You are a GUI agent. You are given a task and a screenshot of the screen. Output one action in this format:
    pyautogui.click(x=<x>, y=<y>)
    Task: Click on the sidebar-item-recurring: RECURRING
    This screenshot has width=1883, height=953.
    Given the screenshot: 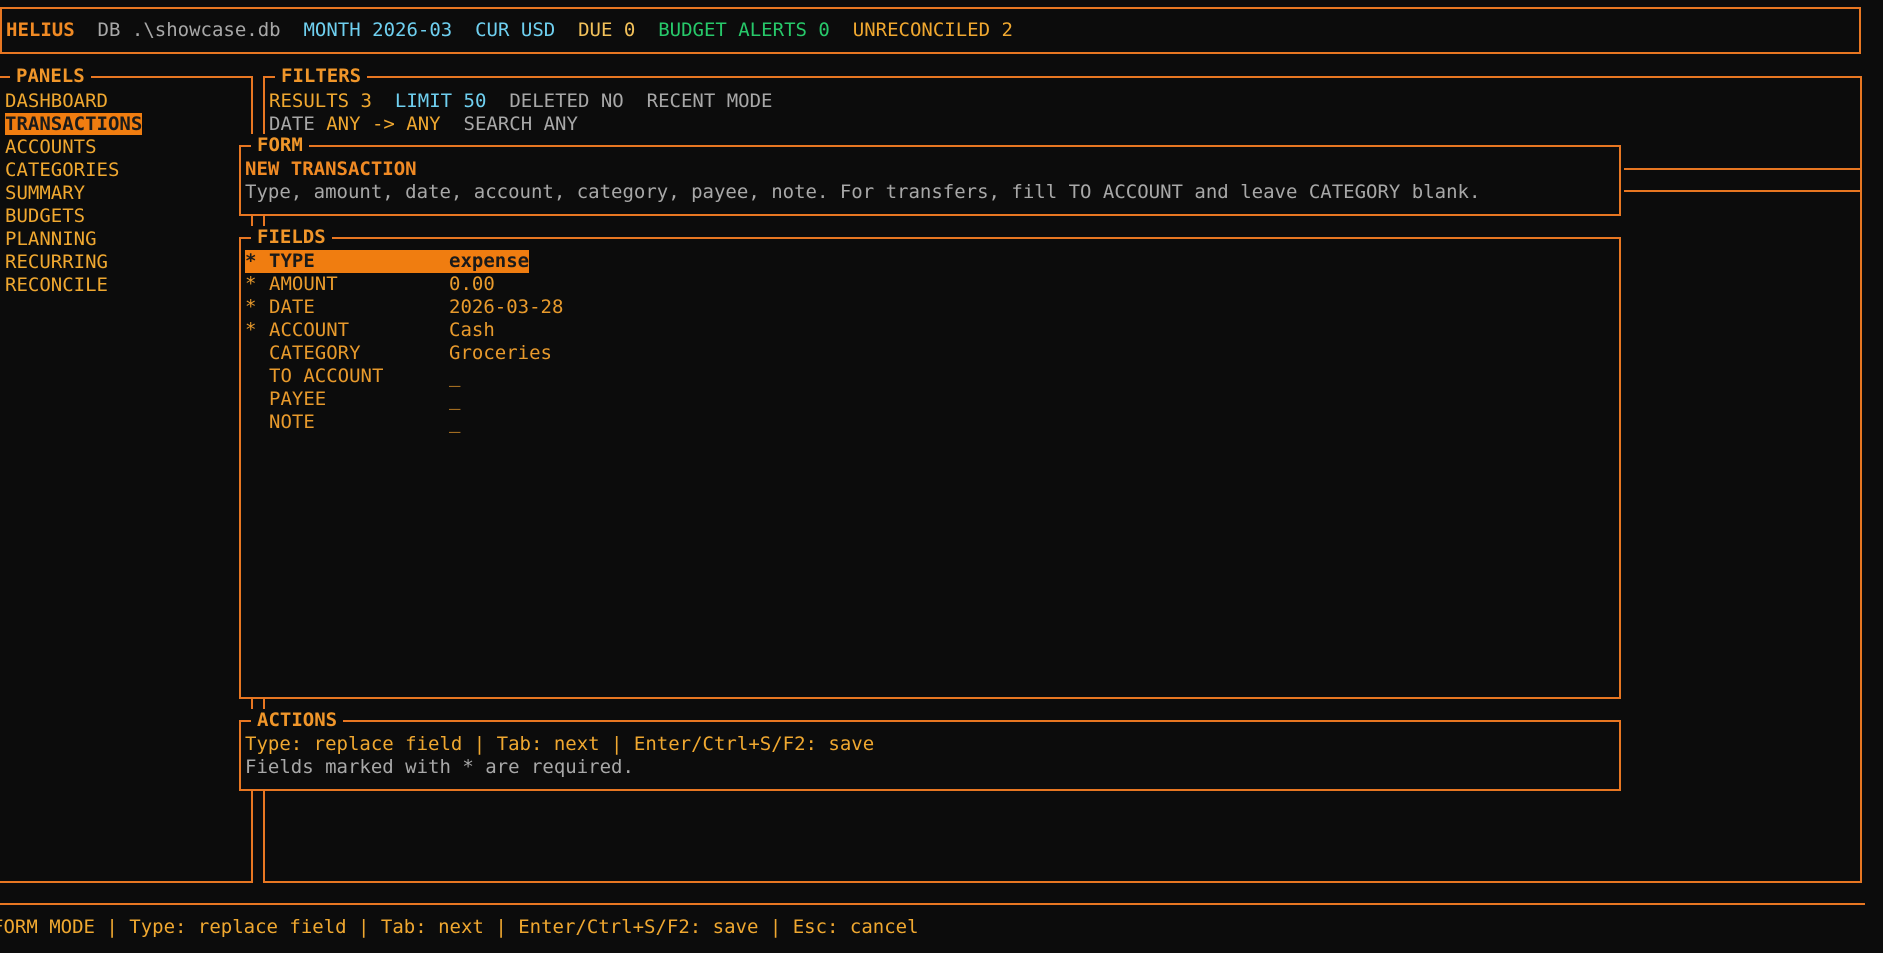 What is the action you would take?
    pyautogui.click(x=73, y=262)
    